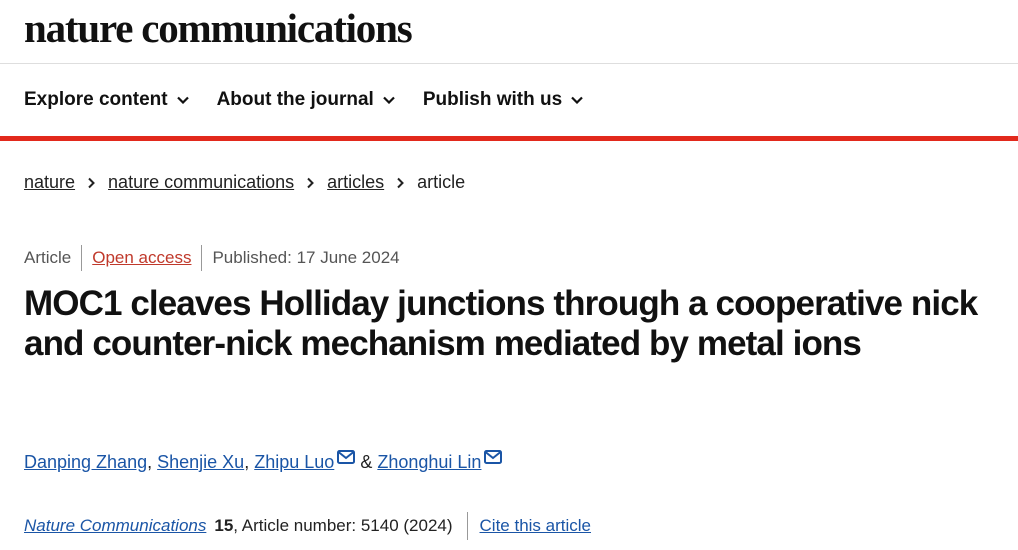  I want to click on nav-explore-content: Explore content, so click(106, 100).